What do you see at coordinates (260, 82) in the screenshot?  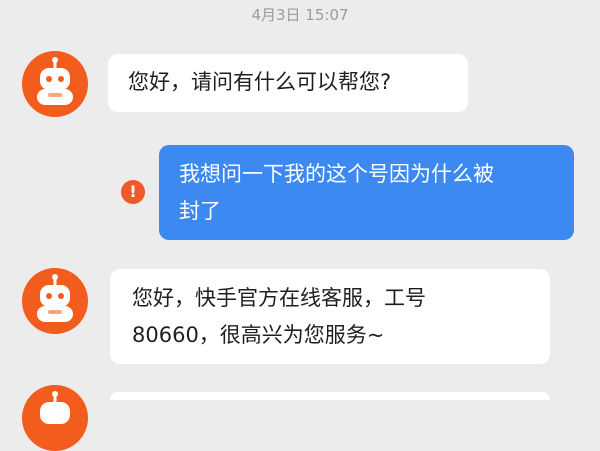 I see `message-text: 您好，请问有什么可以帮您?` at bounding box center [260, 82].